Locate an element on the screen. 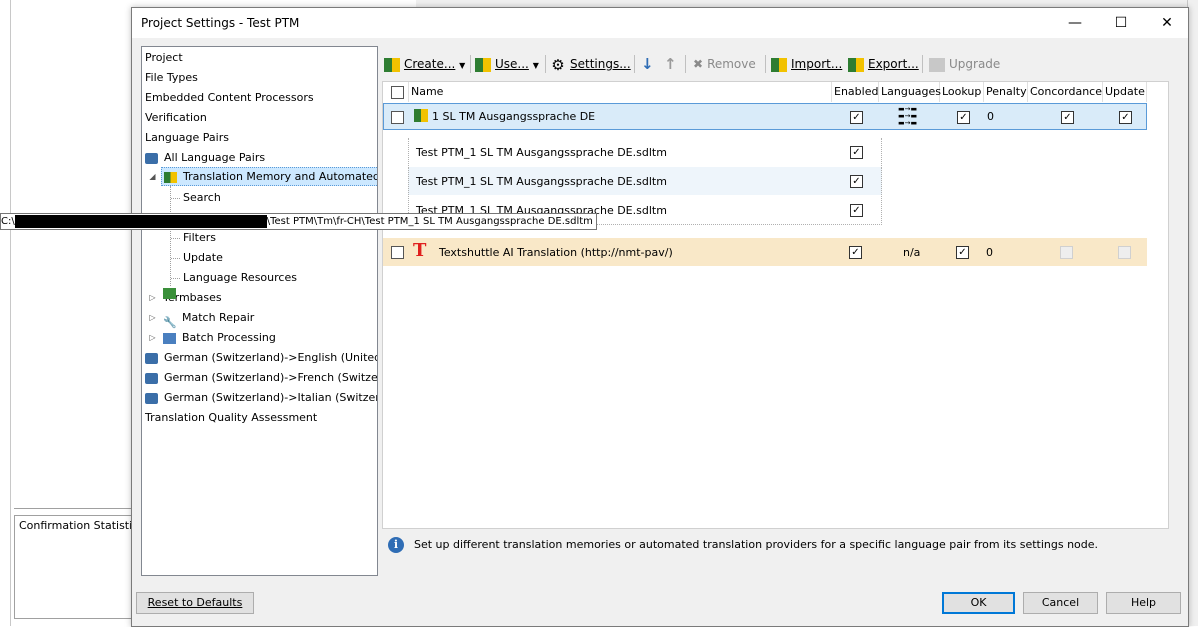 The height and width of the screenshot is (627, 1198). batch-processing-icon is located at coordinates (169, 338).